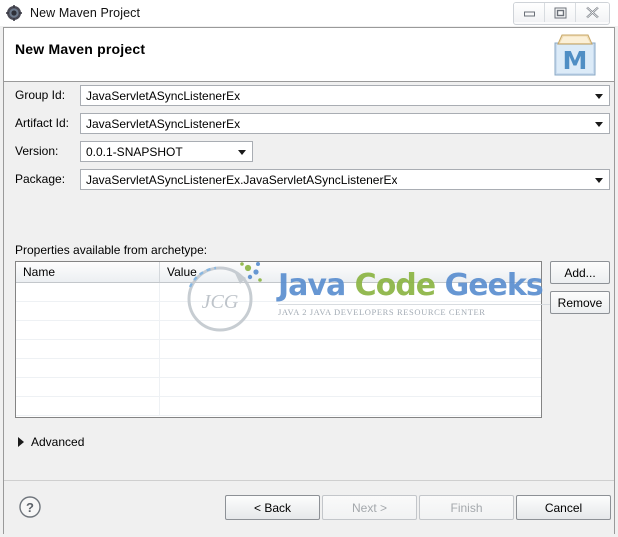  Describe the element at coordinates (163, 123) in the screenshot. I see `artifact-id-value: JavaServletASyncListenerEx` at that location.